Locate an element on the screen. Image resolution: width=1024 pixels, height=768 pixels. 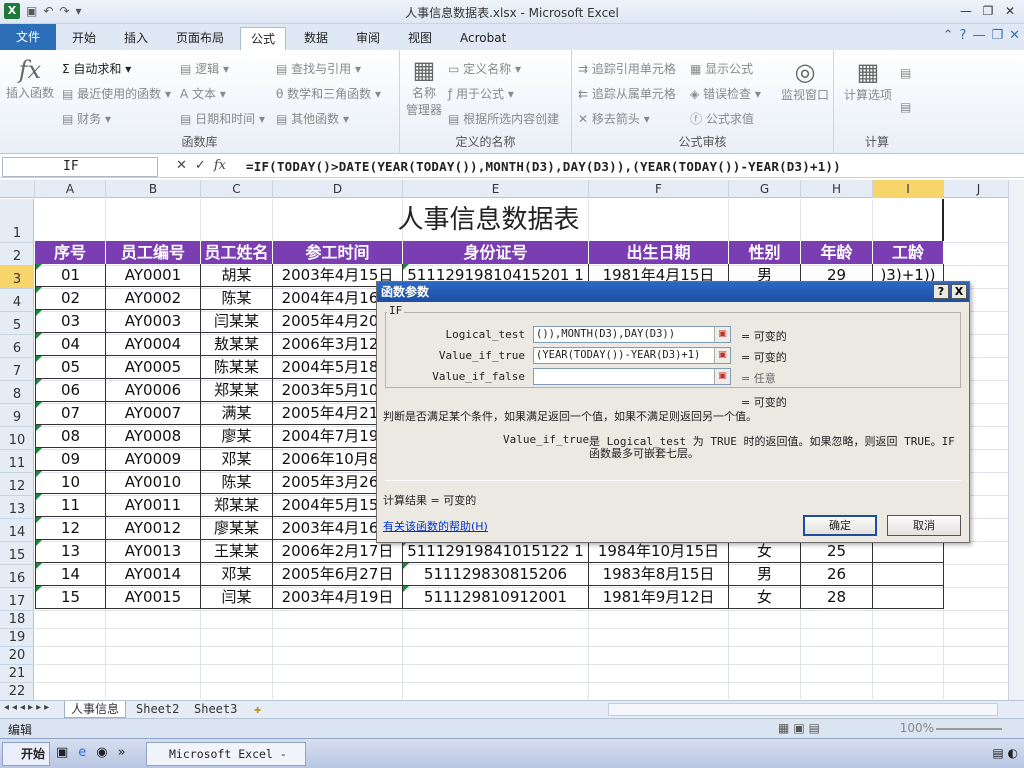
column-header-g: G is located at coordinates (765, 189).